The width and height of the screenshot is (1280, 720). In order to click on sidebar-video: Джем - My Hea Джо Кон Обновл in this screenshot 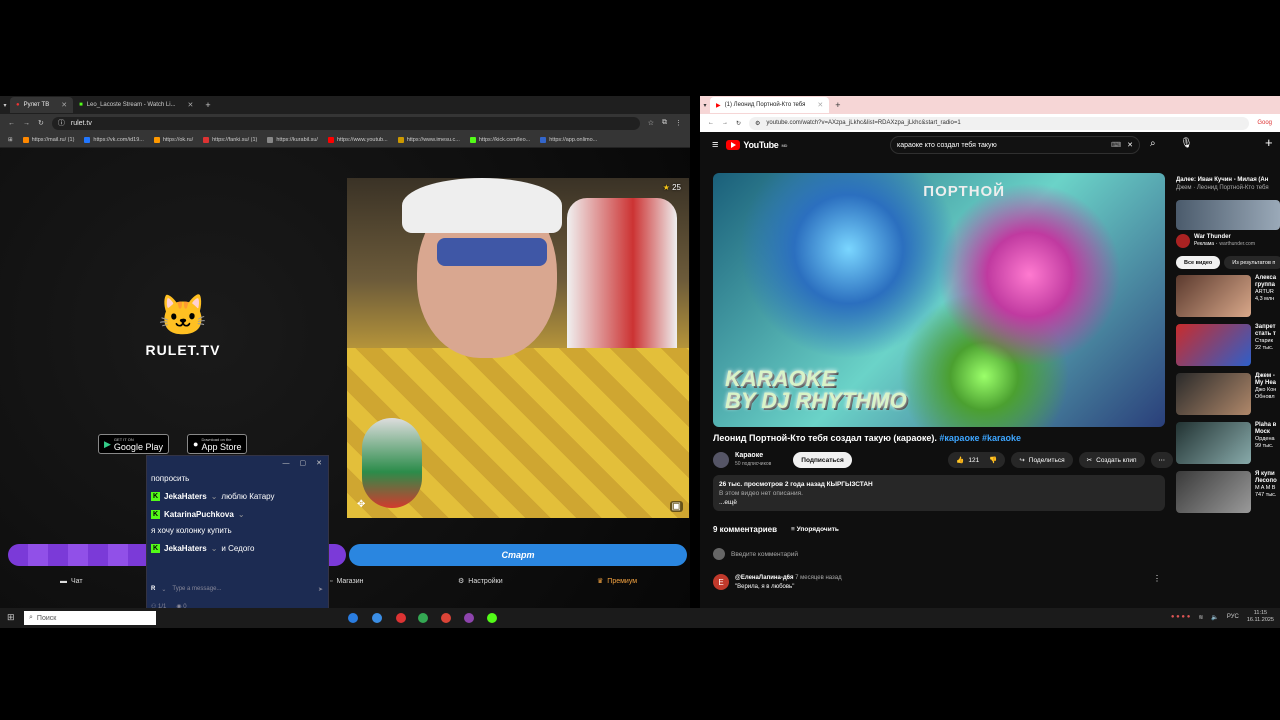, I will do `click(1228, 394)`.